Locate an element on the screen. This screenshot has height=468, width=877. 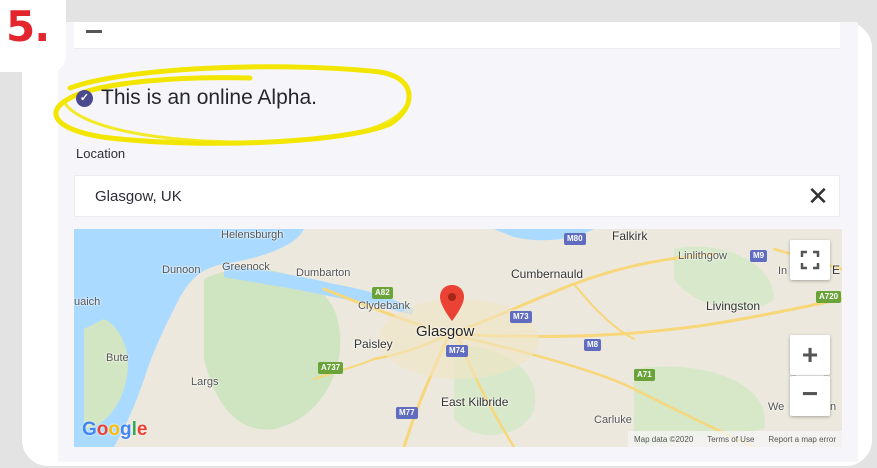
place-livingston: Livingston is located at coordinates (733, 306).